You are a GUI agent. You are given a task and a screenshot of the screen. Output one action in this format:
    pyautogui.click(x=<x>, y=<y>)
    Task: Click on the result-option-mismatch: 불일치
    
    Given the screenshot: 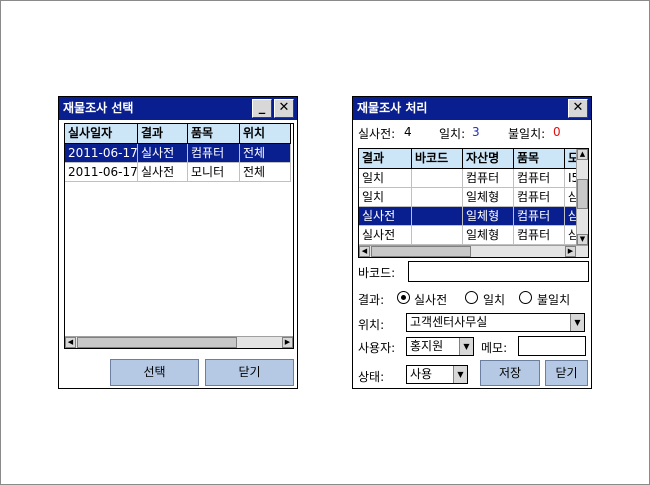 What is the action you would take?
    pyautogui.click(x=553, y=299)
    